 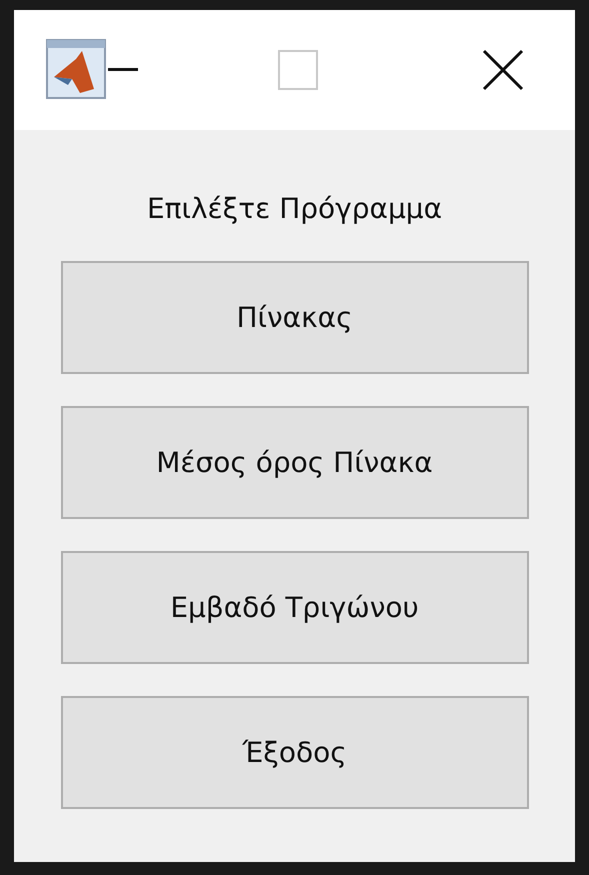 What do you see at coordinates (294, 208) in the screenshot?
I see `prompt-label: Επιλέξτε Πρόγραμμα` at bounding box center [294, 208].